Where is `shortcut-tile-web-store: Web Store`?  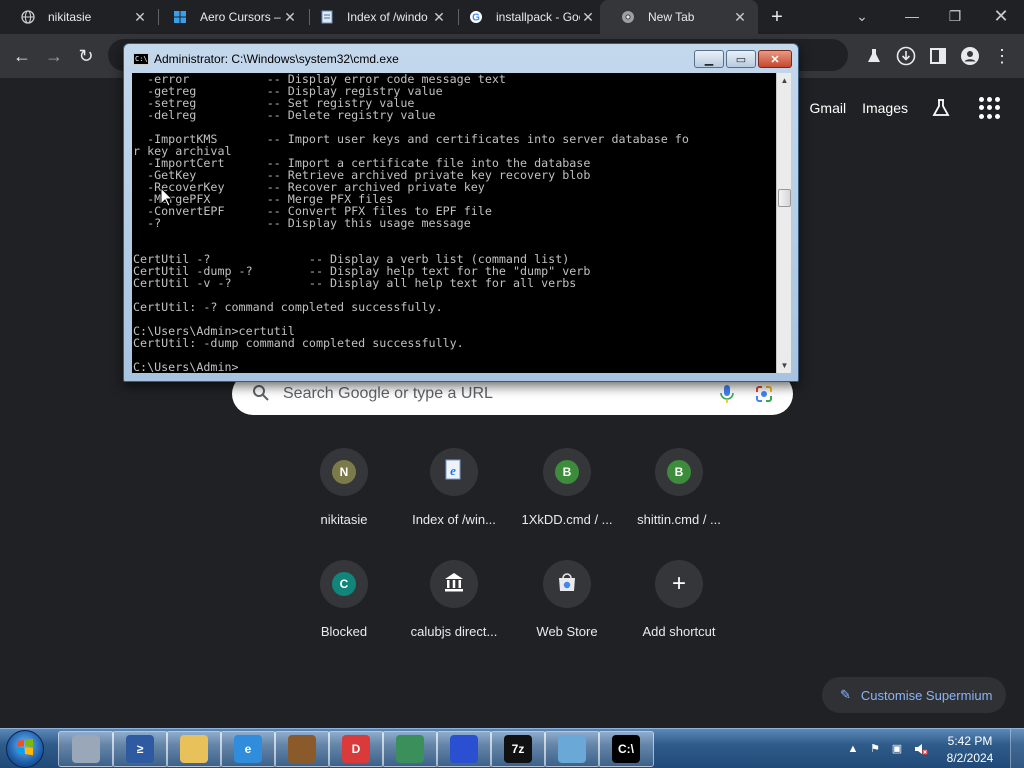
shortcut-tile-web-store: Web Store is located at coordinates (567, 610).